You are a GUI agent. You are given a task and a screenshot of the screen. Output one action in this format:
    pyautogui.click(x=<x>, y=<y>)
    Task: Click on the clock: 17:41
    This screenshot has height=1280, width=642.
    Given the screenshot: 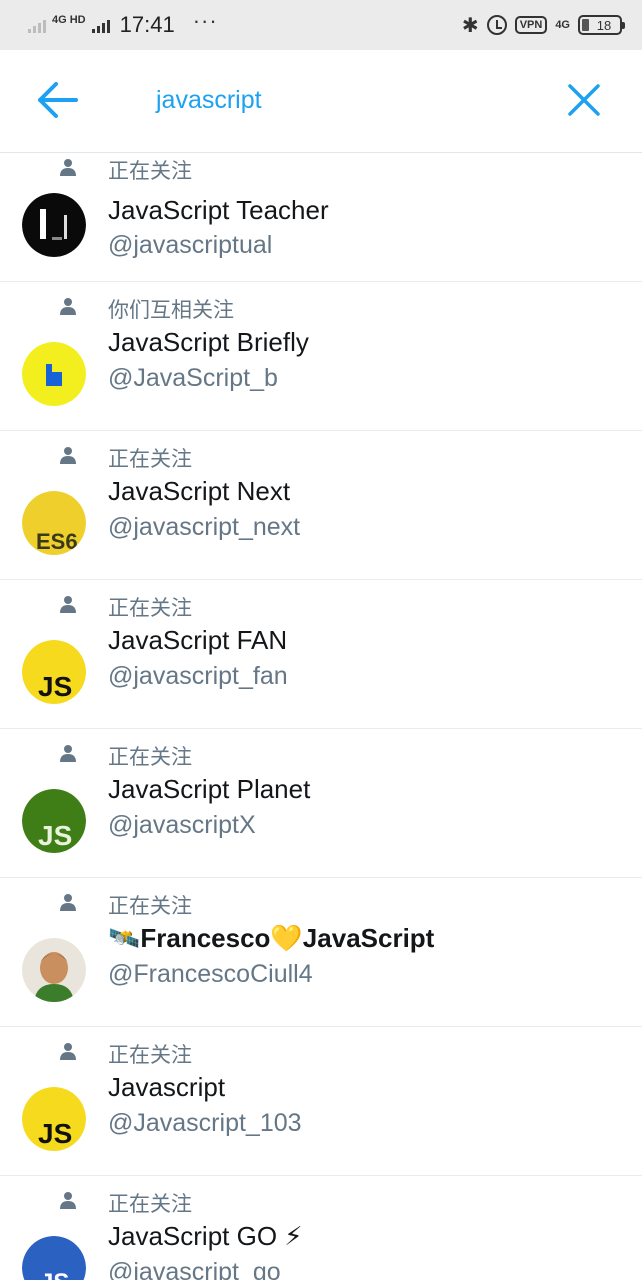 What is the action you would take?
    pyautogui.click(x=147, y=24)
    